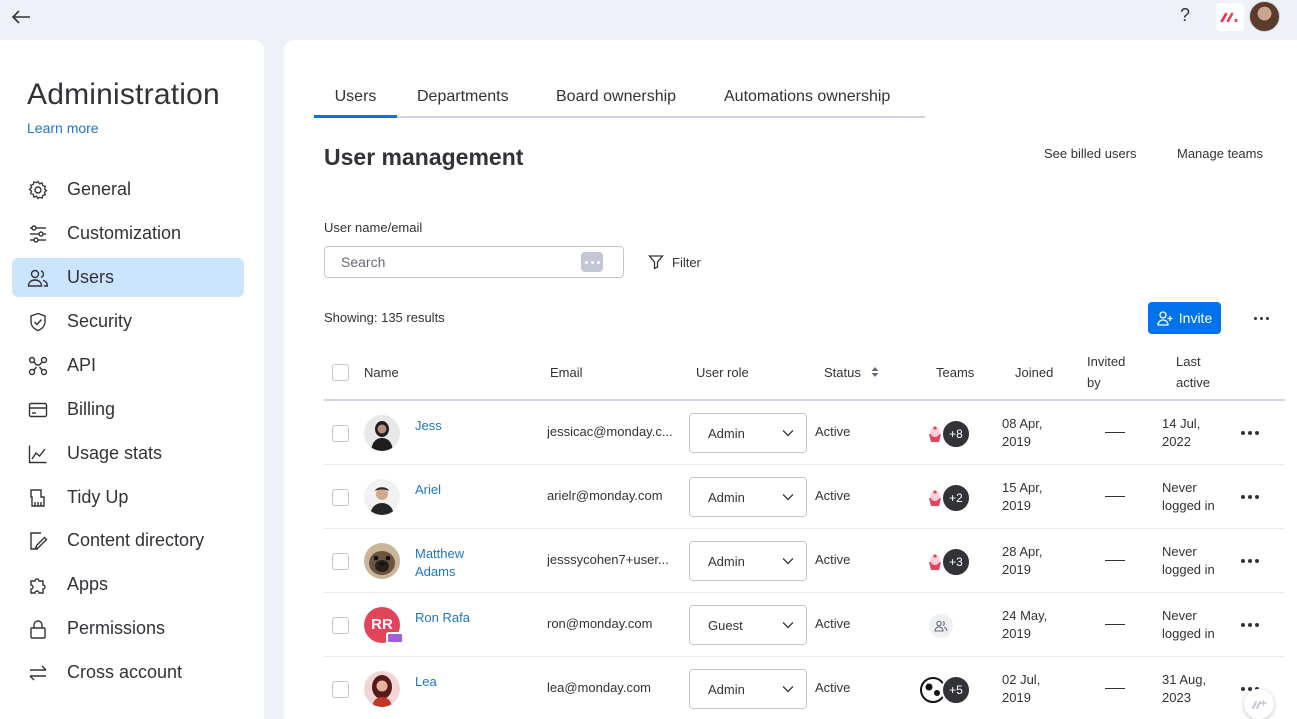  Describe the element at coordinates (453, 262) in the screenshot. I see `search-input` at that location.